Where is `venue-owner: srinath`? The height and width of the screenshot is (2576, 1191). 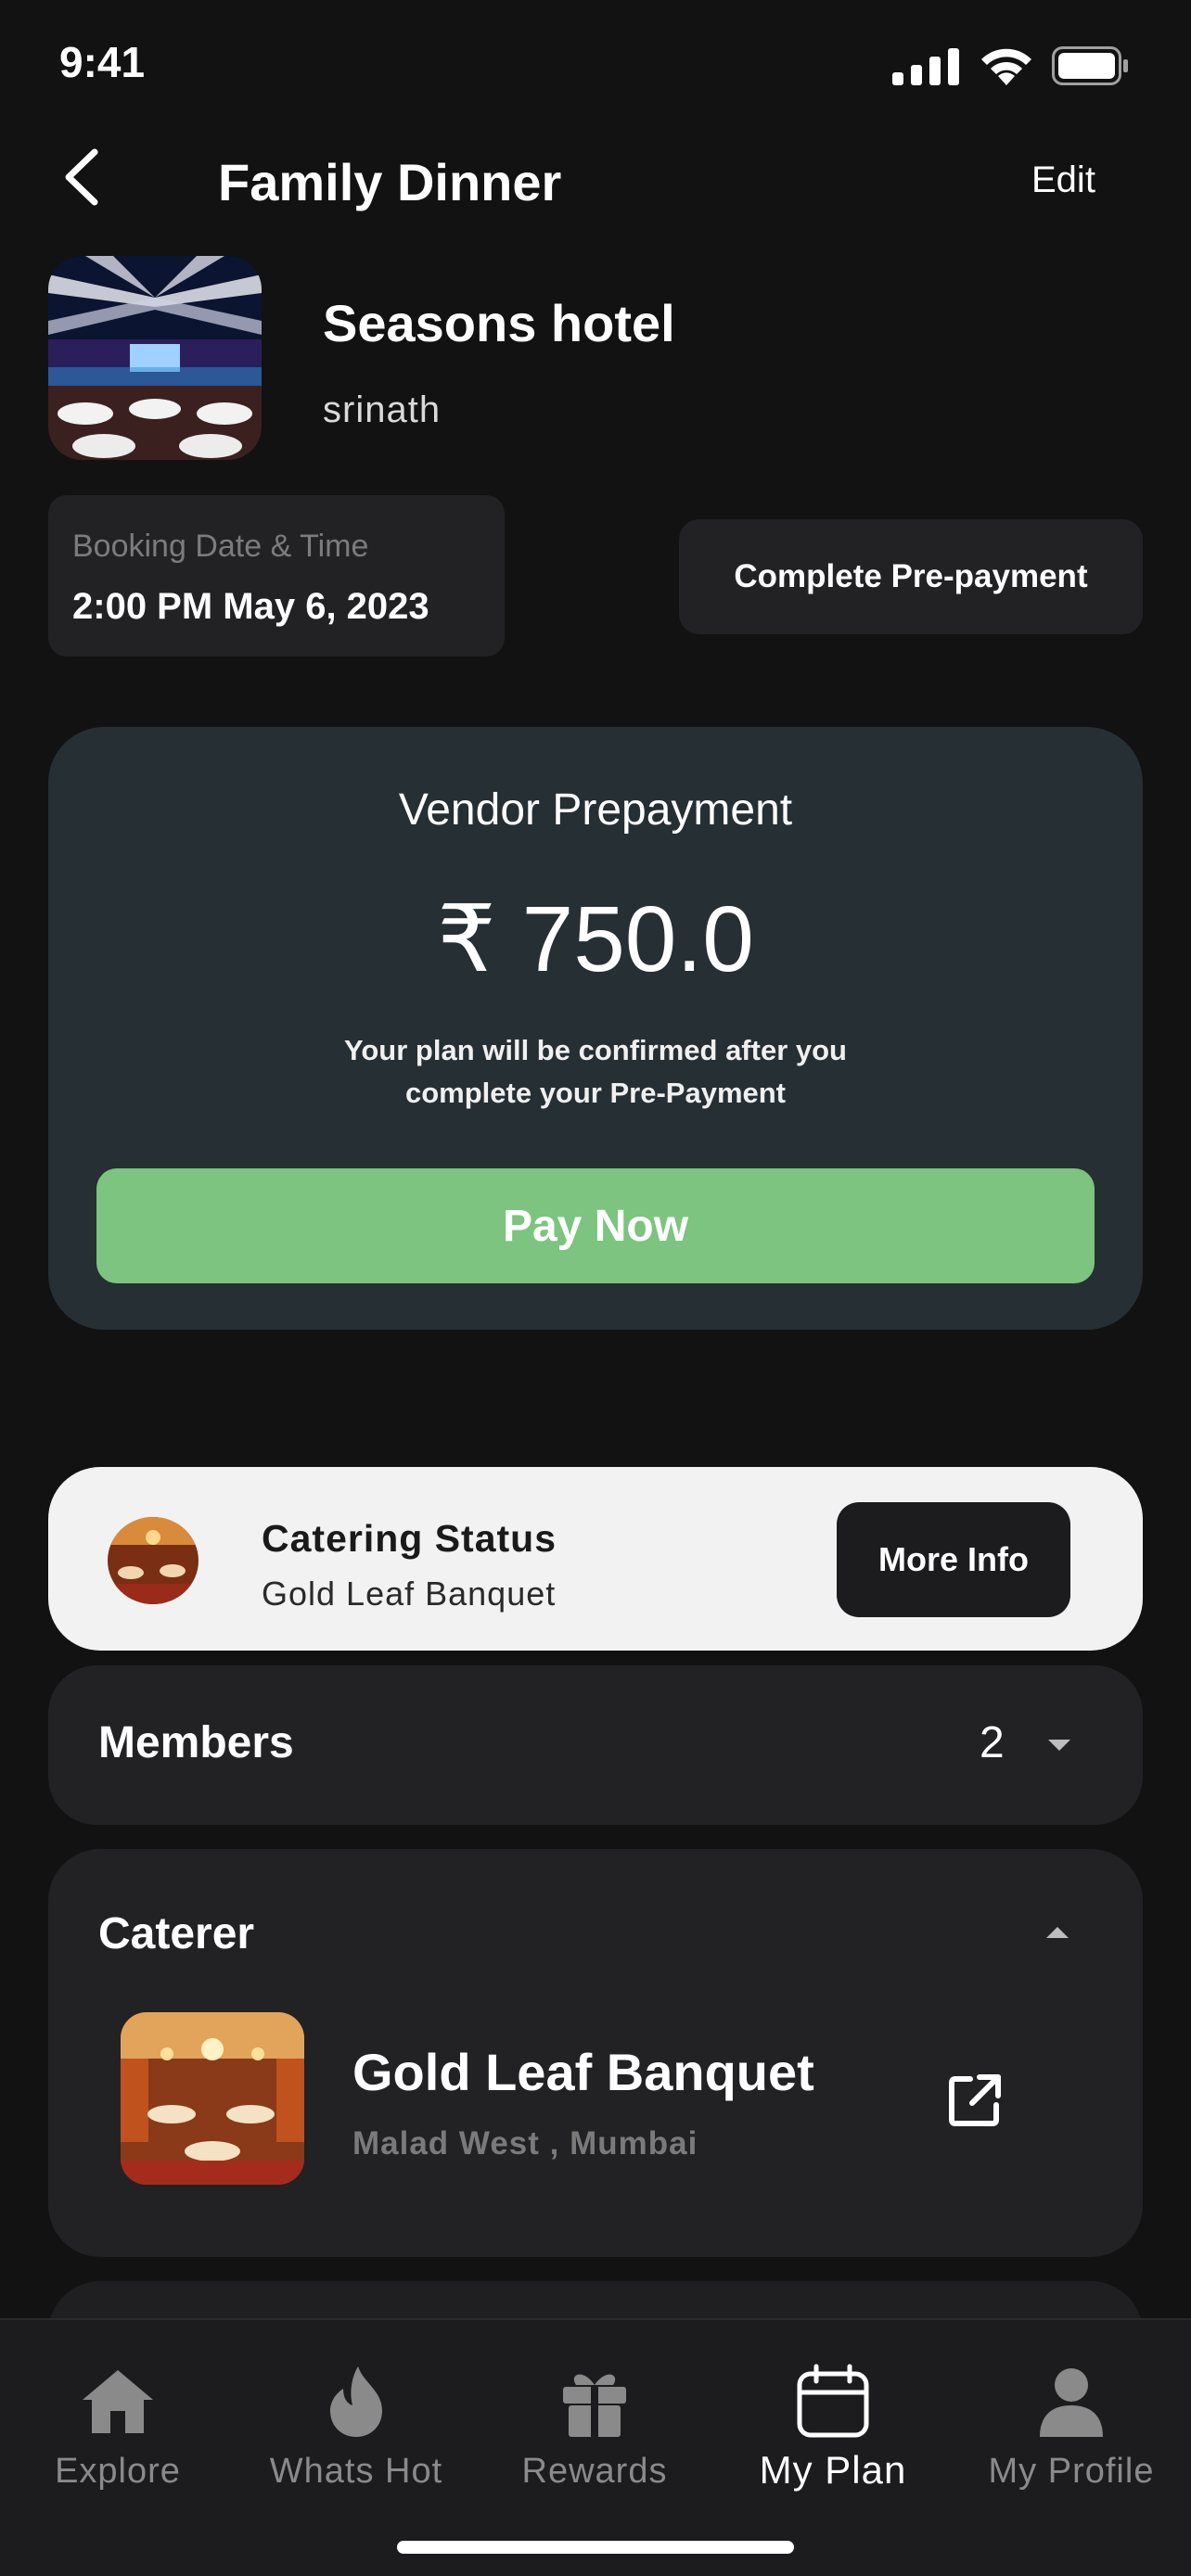
venue-owner: srinath is located at coordinates (382, 410).